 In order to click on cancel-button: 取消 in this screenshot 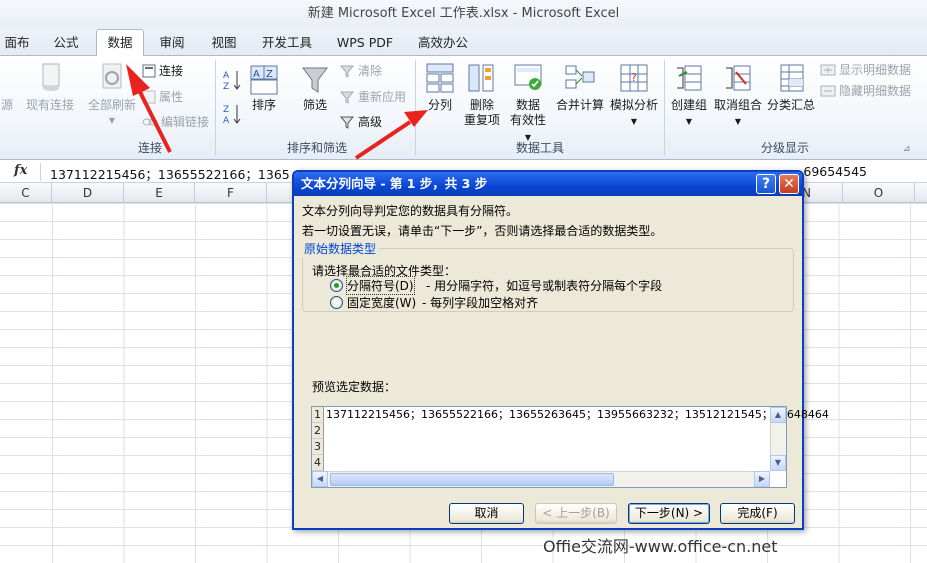, I will do `click(486, 513)`.